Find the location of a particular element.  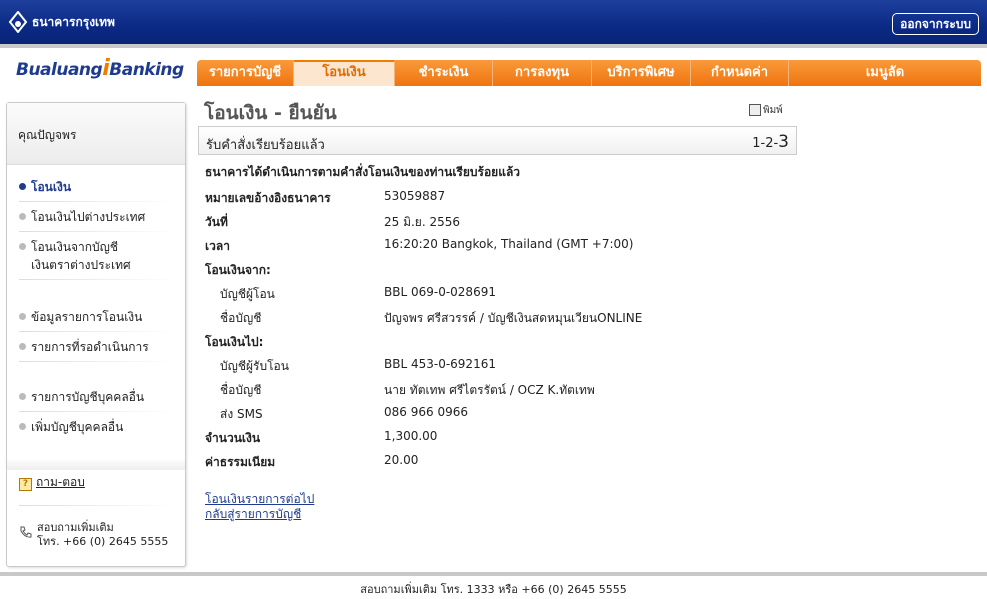

sms-label: ส่ง SMS is located at coordinates (241, 414).